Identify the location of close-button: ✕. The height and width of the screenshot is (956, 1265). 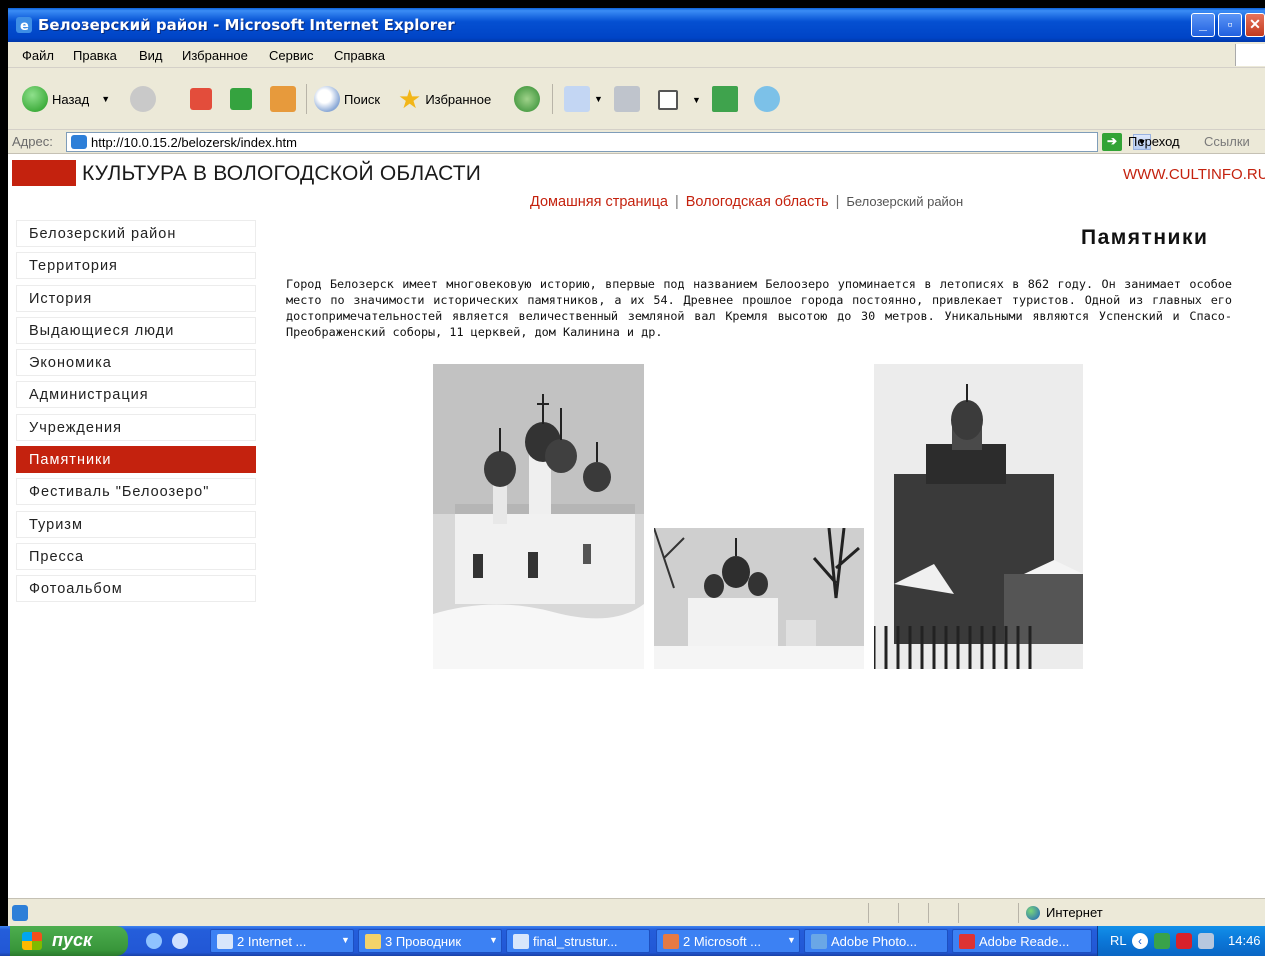
(1255, 25).